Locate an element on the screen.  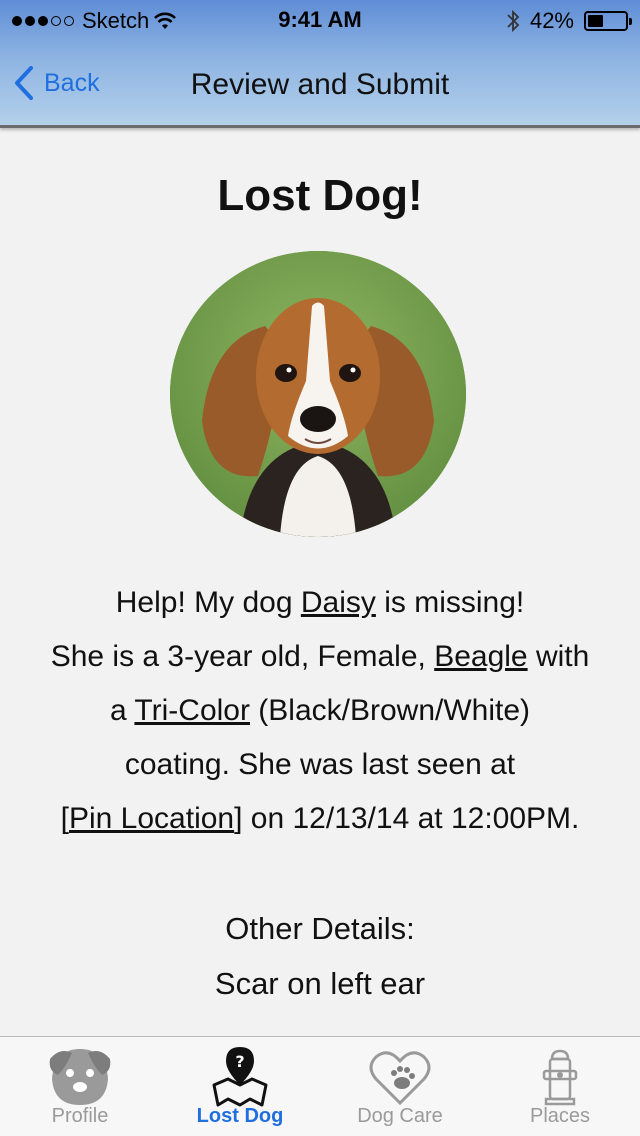
description-text: a is located at coordinates (122, 710).